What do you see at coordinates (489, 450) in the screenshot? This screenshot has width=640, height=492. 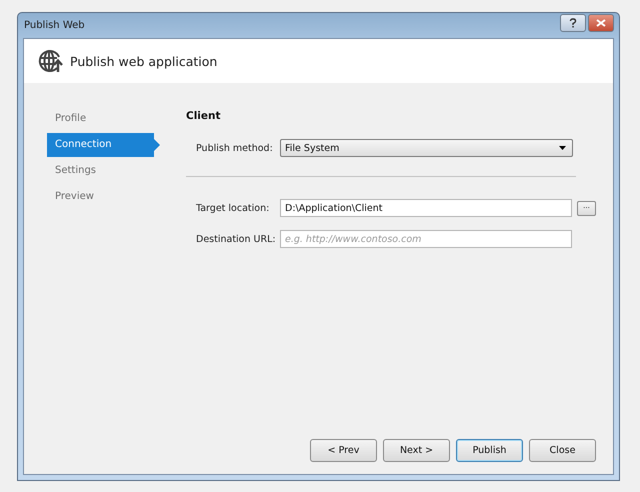 I see `dialog-button: Publish` at bounding box center [489, 450].